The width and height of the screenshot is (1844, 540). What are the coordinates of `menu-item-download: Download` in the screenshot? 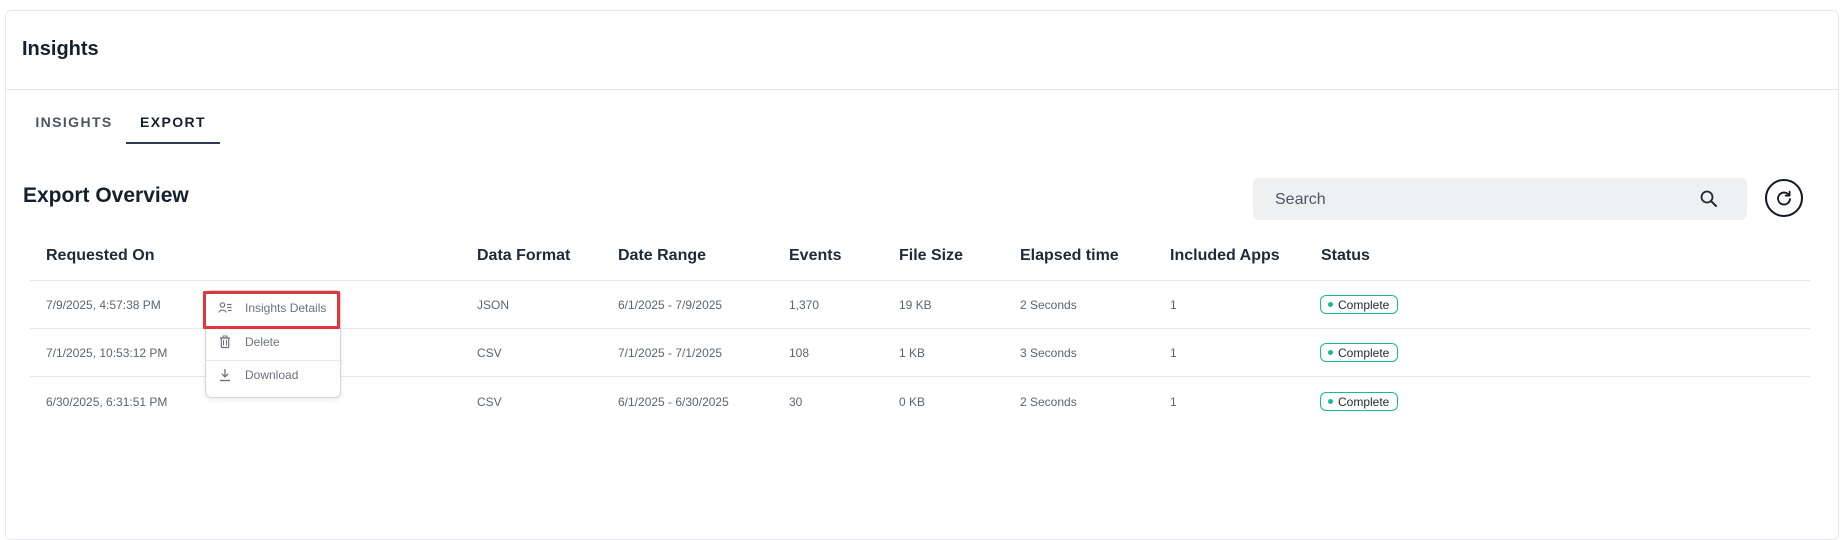 It's located at (274, 375).